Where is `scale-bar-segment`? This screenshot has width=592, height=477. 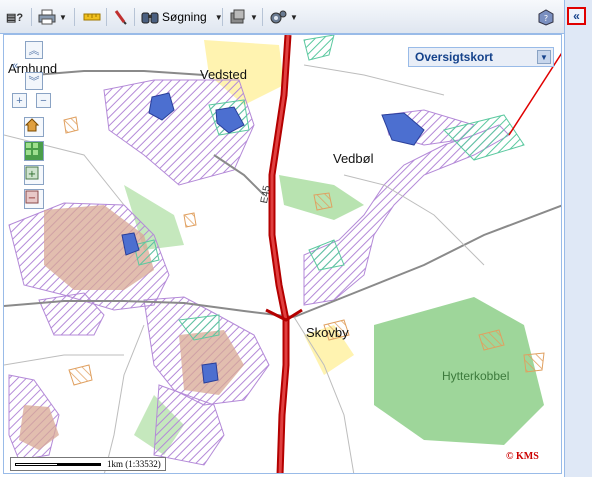 scale-bar-segment is located at coordinates (36, 464).